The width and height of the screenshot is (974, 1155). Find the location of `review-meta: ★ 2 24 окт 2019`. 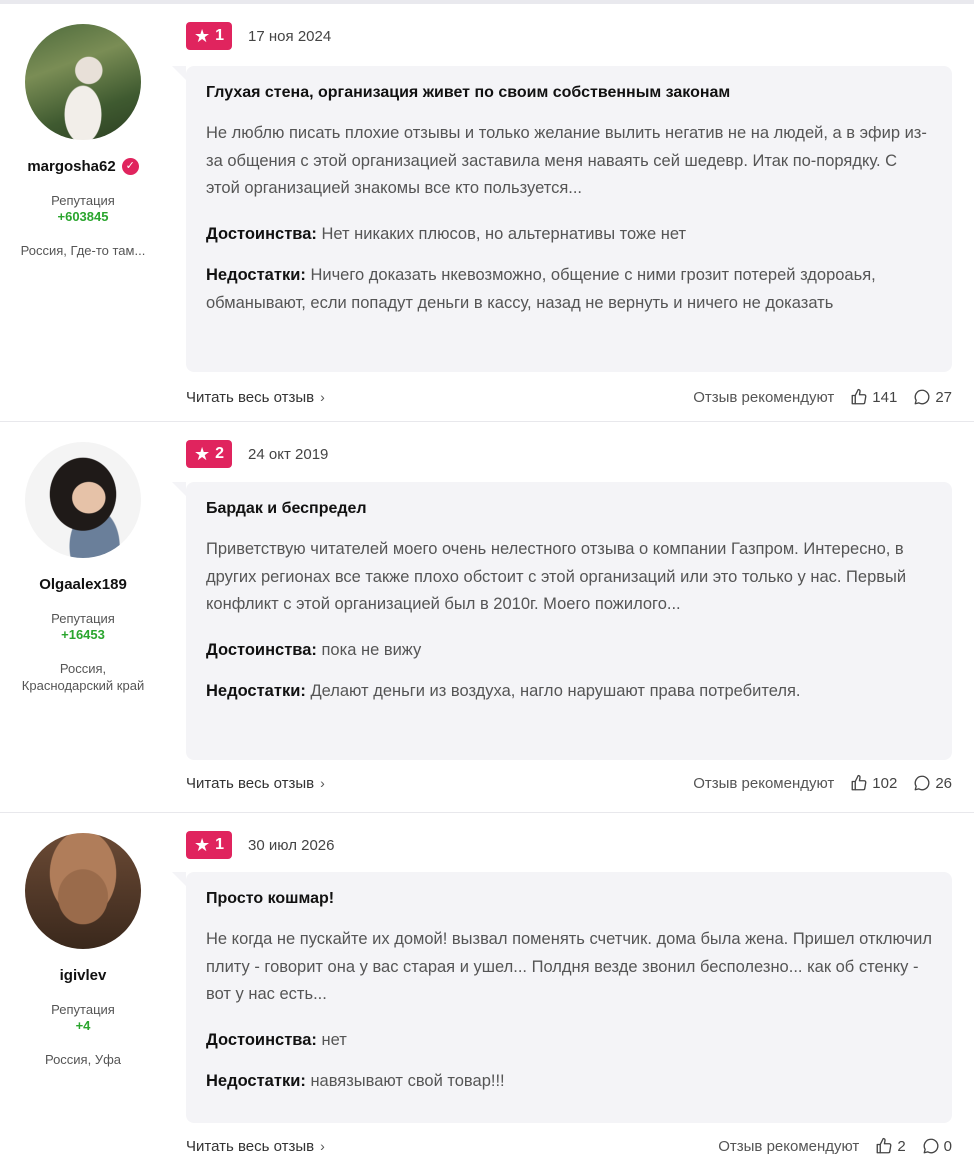

review-meta: ★ 2 24 окт 2019 is located at coordinates (257, 454).